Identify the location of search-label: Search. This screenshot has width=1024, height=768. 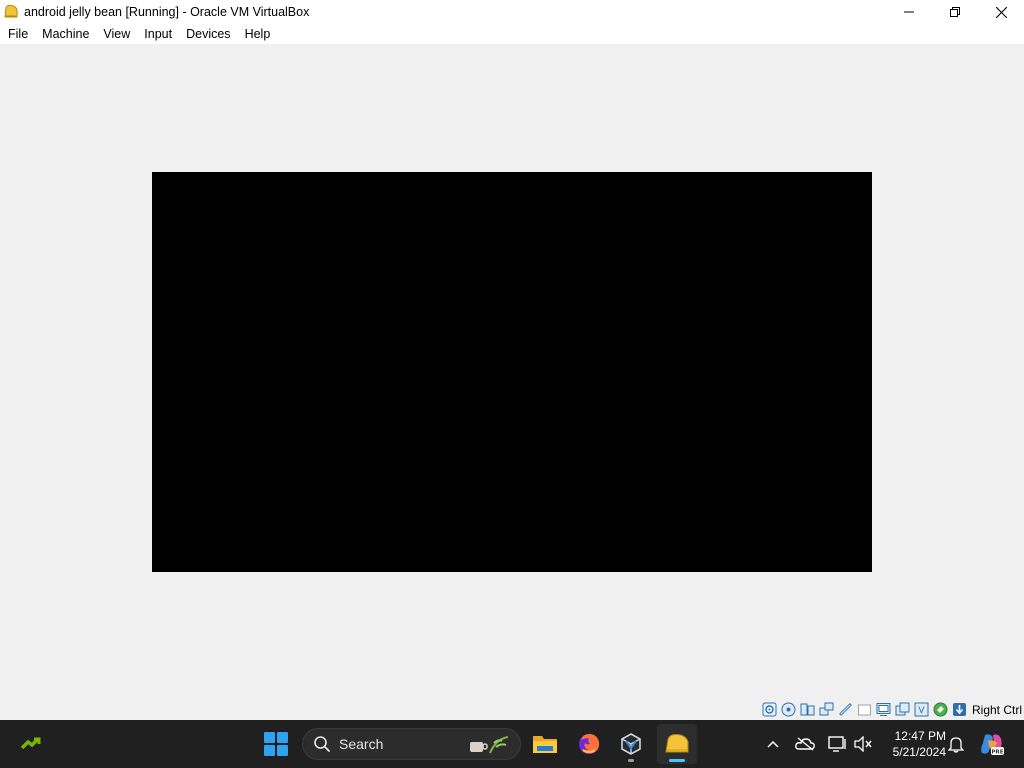
(361, 744).